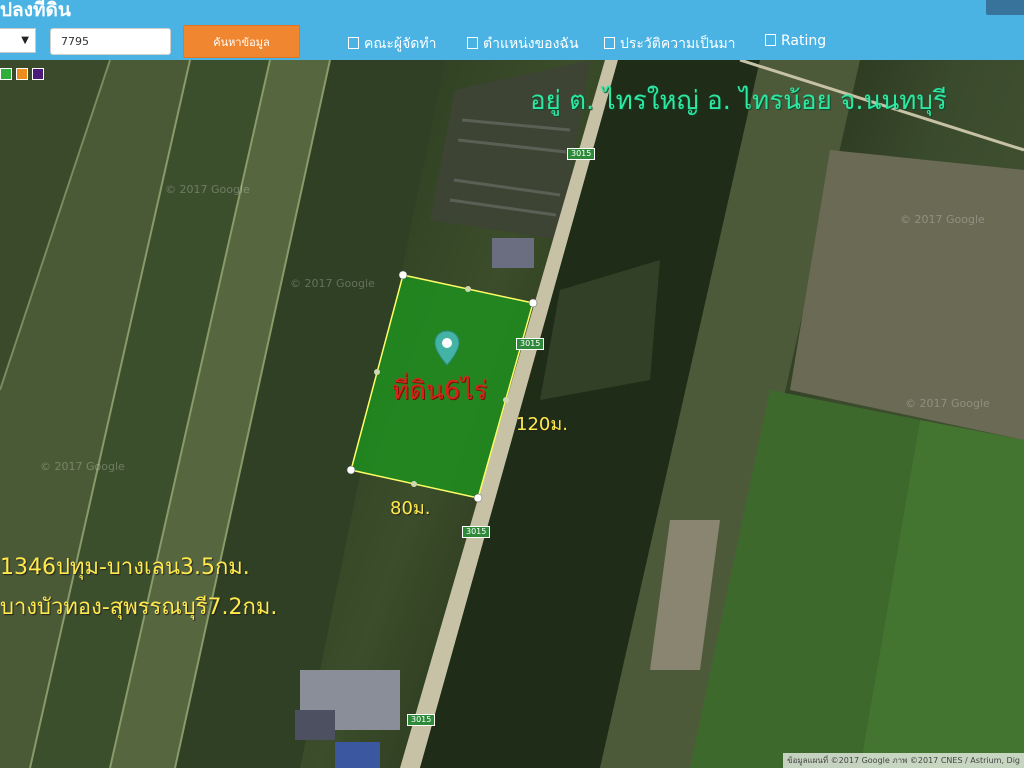  What do you see at coordinates (542, 424) in the screenshot?
I see `plot-length-label: 120ม.` at bounding box center [542, 424].